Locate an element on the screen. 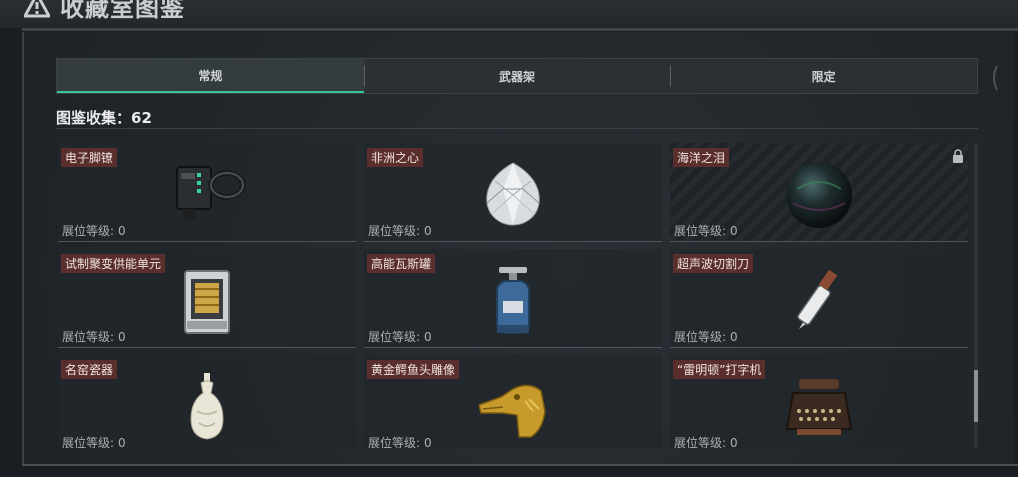 This screenshot has height=477, width=1018. tab-limited: 限定 is located at coordinates (823, 76).